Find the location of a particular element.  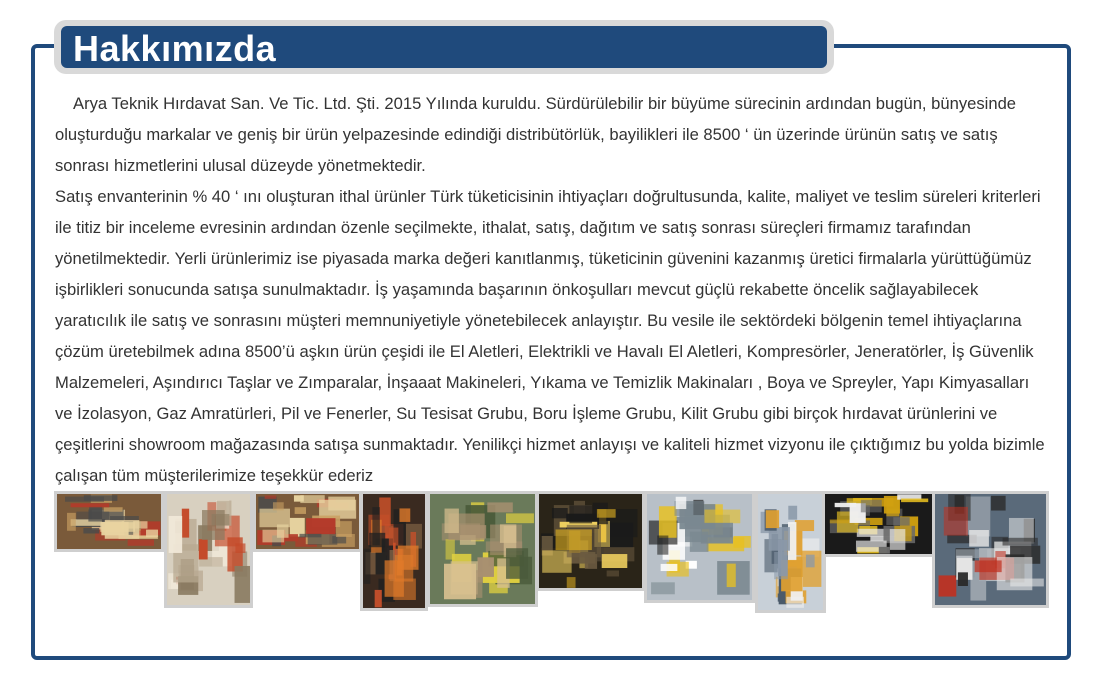

dewalt-drill-set-photo is located at coordinates (590, 541).